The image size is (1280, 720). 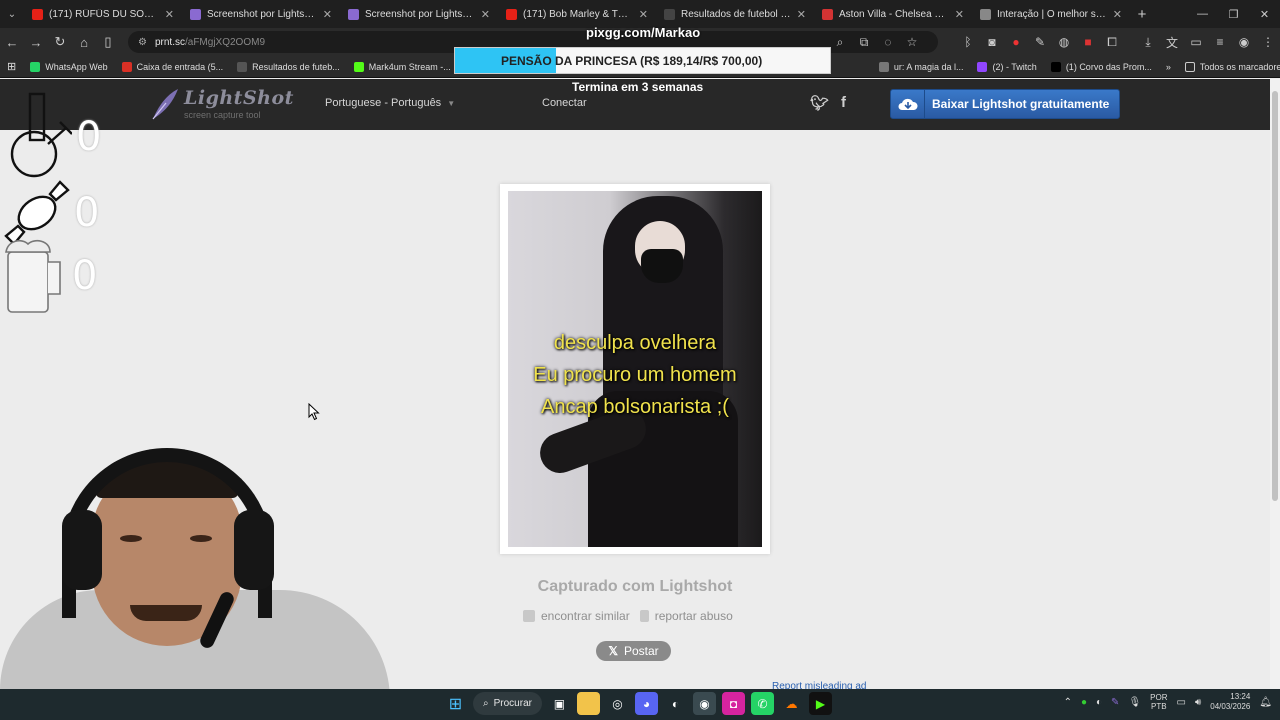 I want to click on browser-tab: (171) Bob Marley & The Wailers ✕, so click(x=577, y=14).